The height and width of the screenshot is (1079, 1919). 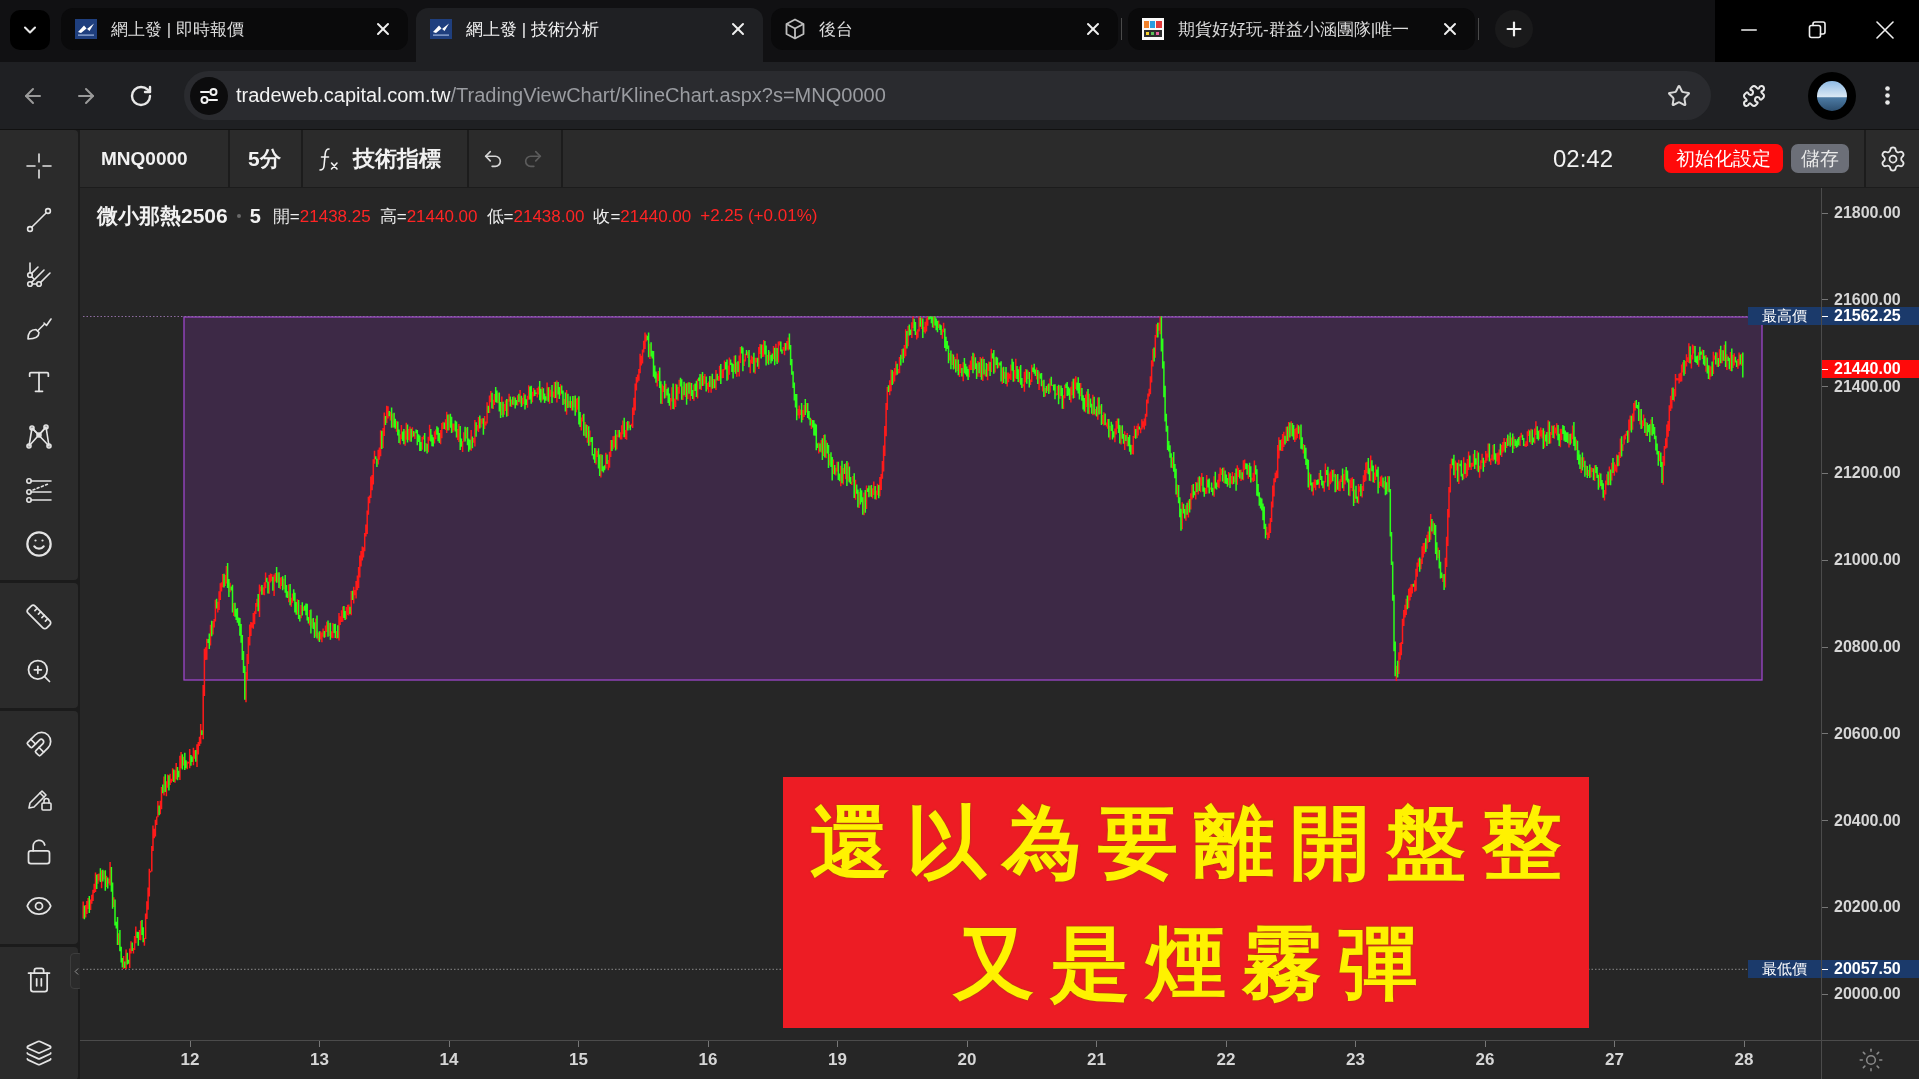 What do you see at coordinates (1153, 29) in the screenshot?
I see `tile-logo-icon` at bounding box center [1153, 29].